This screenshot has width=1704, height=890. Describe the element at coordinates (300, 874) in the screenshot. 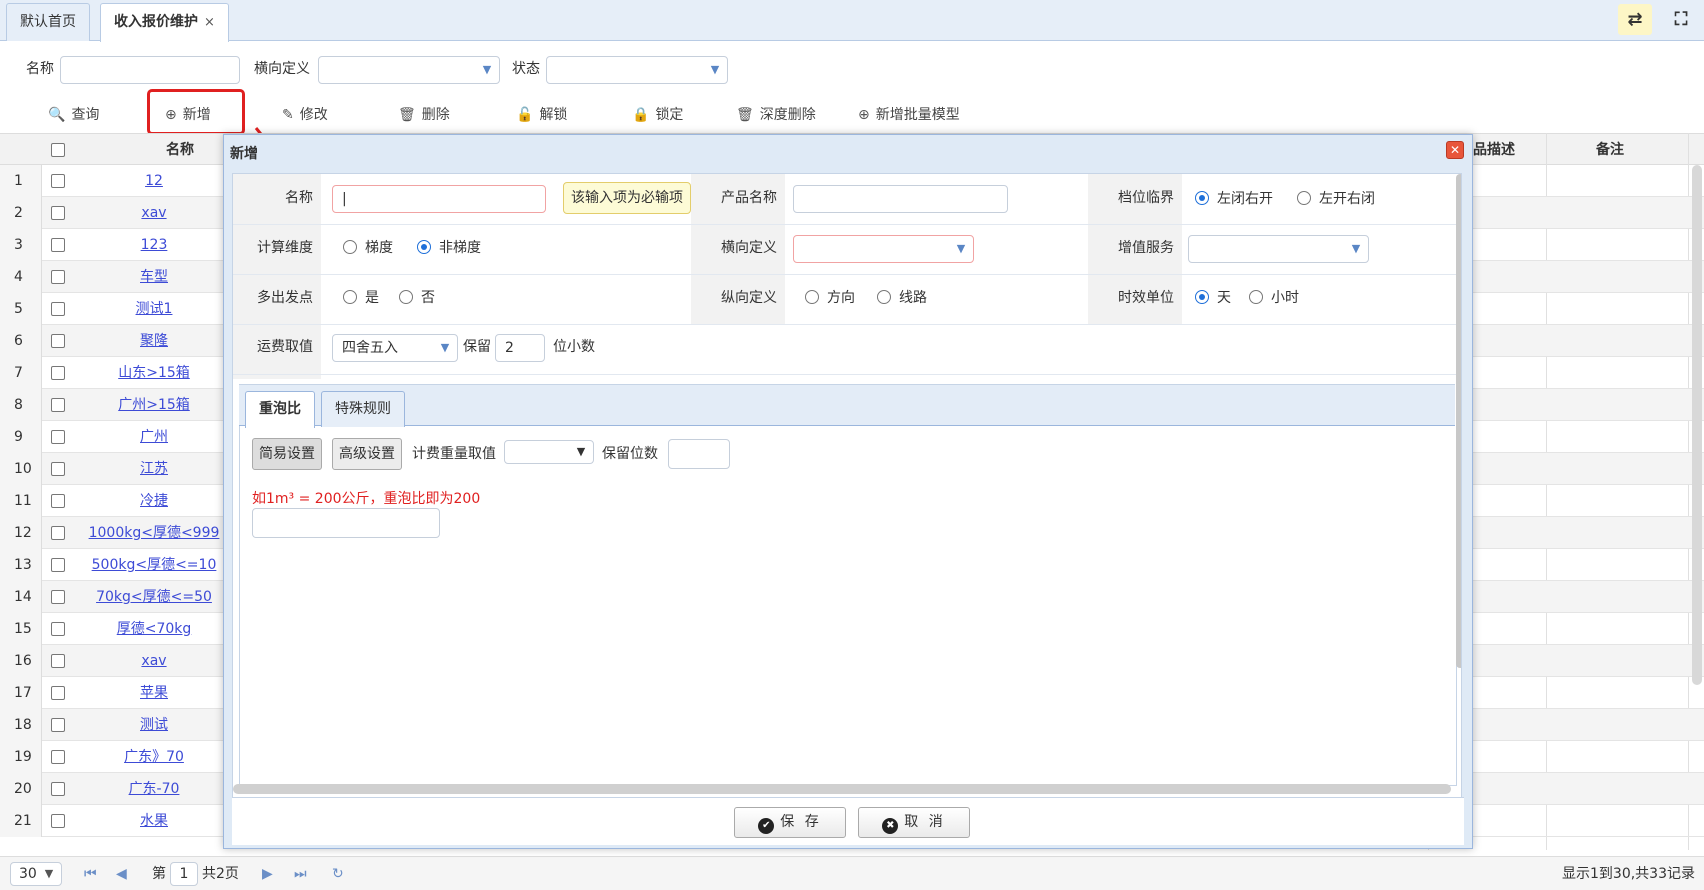

I see `last-page-icon: ⏭` at that location.